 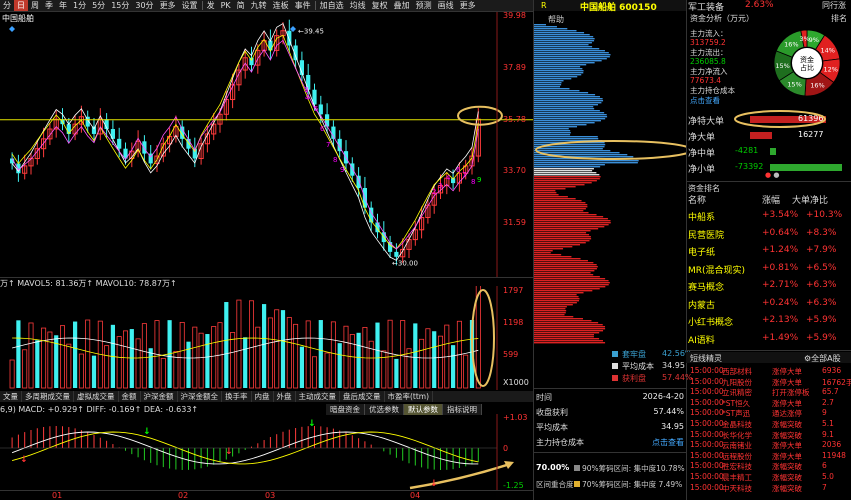 What do you see at coordinates (770, 403) in the screenshot?
I see `alert-row: 15:00:00 *ST恒久 涨停大单 2.7` at bounding box center [770, 403].